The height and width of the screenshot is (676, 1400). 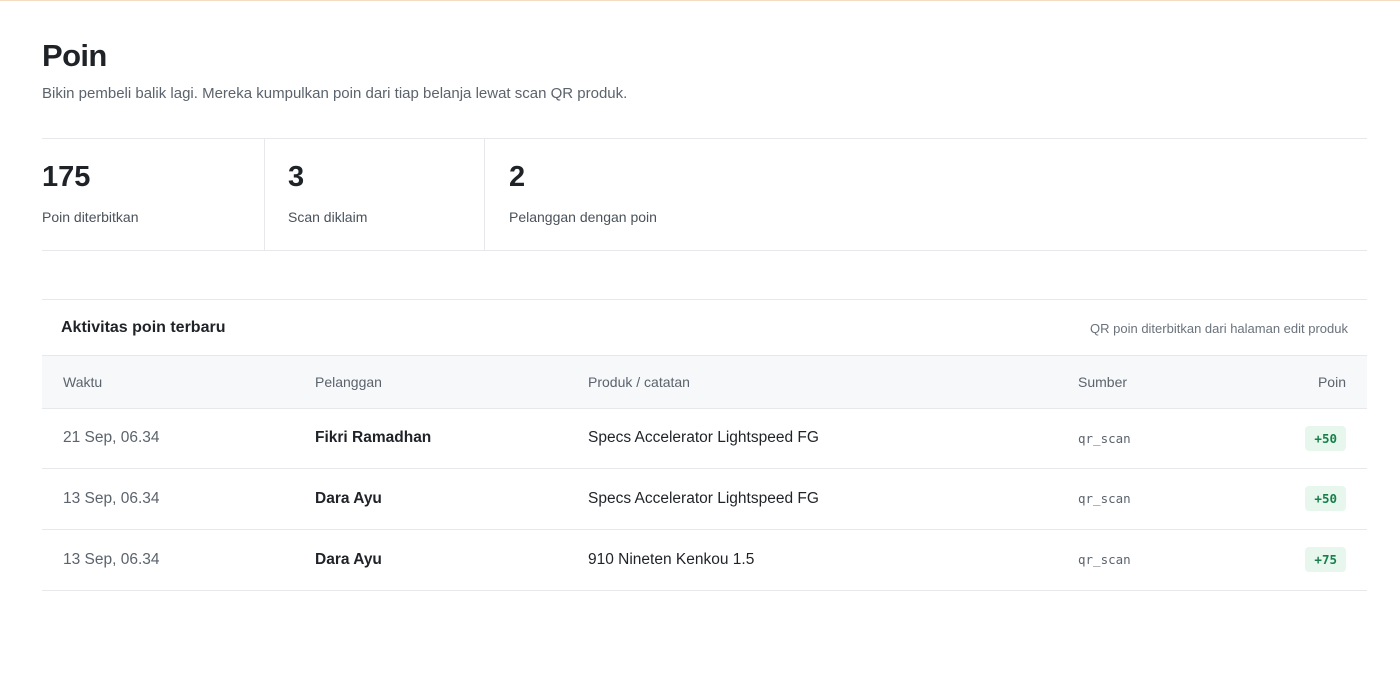 What do you see at coordinates (373, 438) in the screenshot?
I see `cell-customer: Fikri Ramadhan` at bounding box center [373, 438].